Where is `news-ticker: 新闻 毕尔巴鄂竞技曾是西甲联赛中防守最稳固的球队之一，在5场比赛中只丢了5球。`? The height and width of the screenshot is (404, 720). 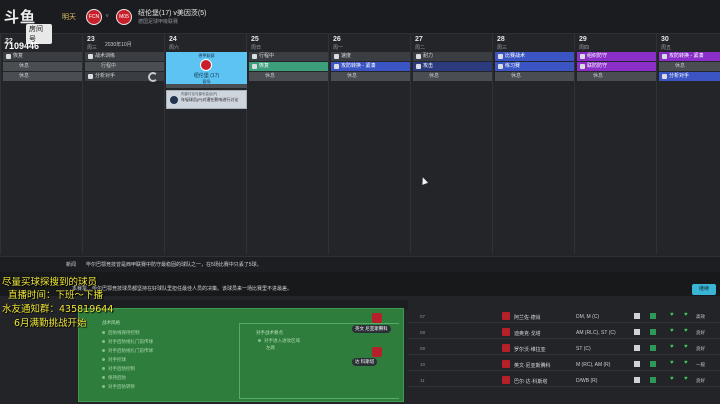 news-ticker: 新闻 毕尔巴鄂竞技曾是西甲联赛中防守最稳固的球队之一，在5场比赛中只丢了5球。 is located at coordinates (360, 264).